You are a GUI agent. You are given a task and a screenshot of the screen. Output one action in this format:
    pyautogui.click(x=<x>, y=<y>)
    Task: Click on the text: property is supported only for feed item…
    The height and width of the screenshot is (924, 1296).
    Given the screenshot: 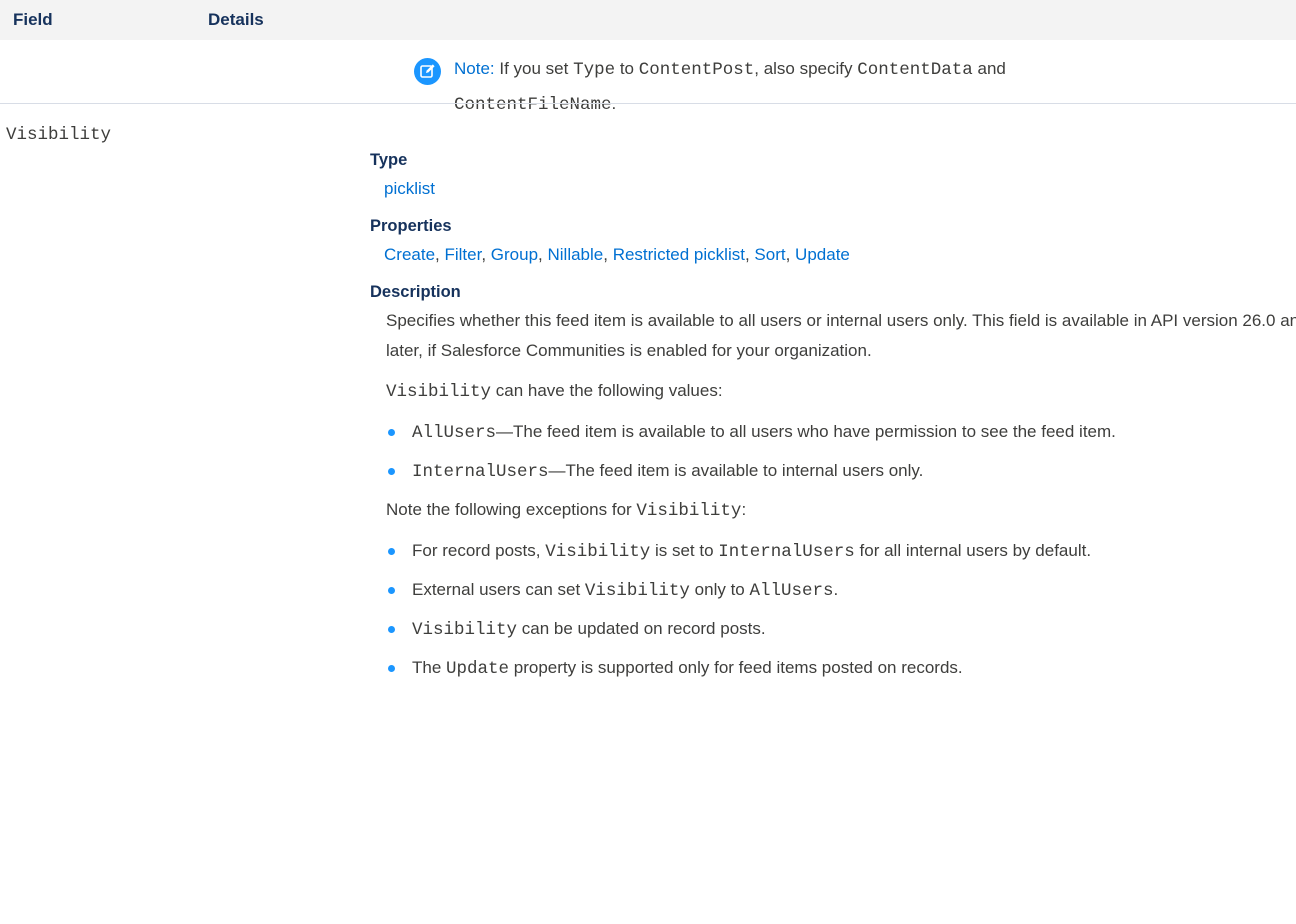 What is the action you would take?
    pyautogui.click(x=736, y=667)
    